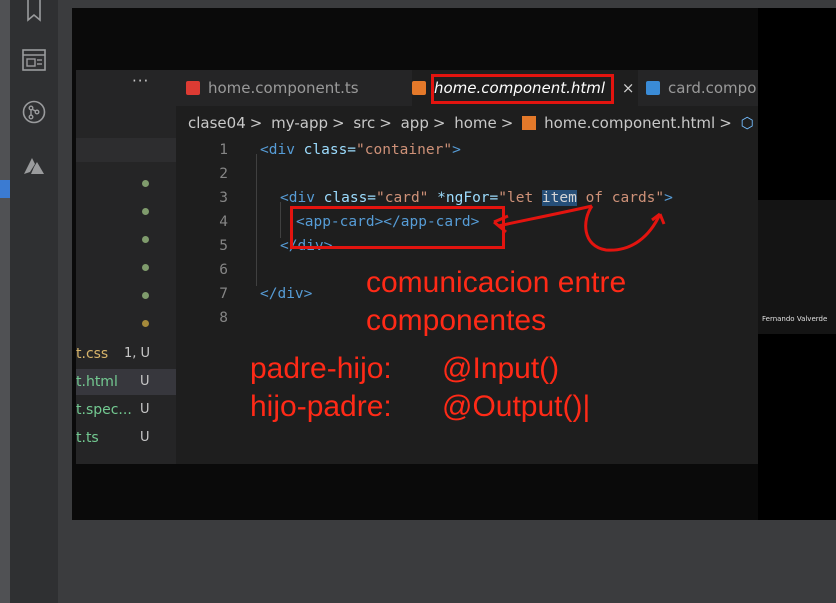 The height and width of the screenshot is (603, 836). Describe the element at coordinates (496, 282) in the screenshot. I see `annotation-comunicacion: comunicacion entre` at that location.